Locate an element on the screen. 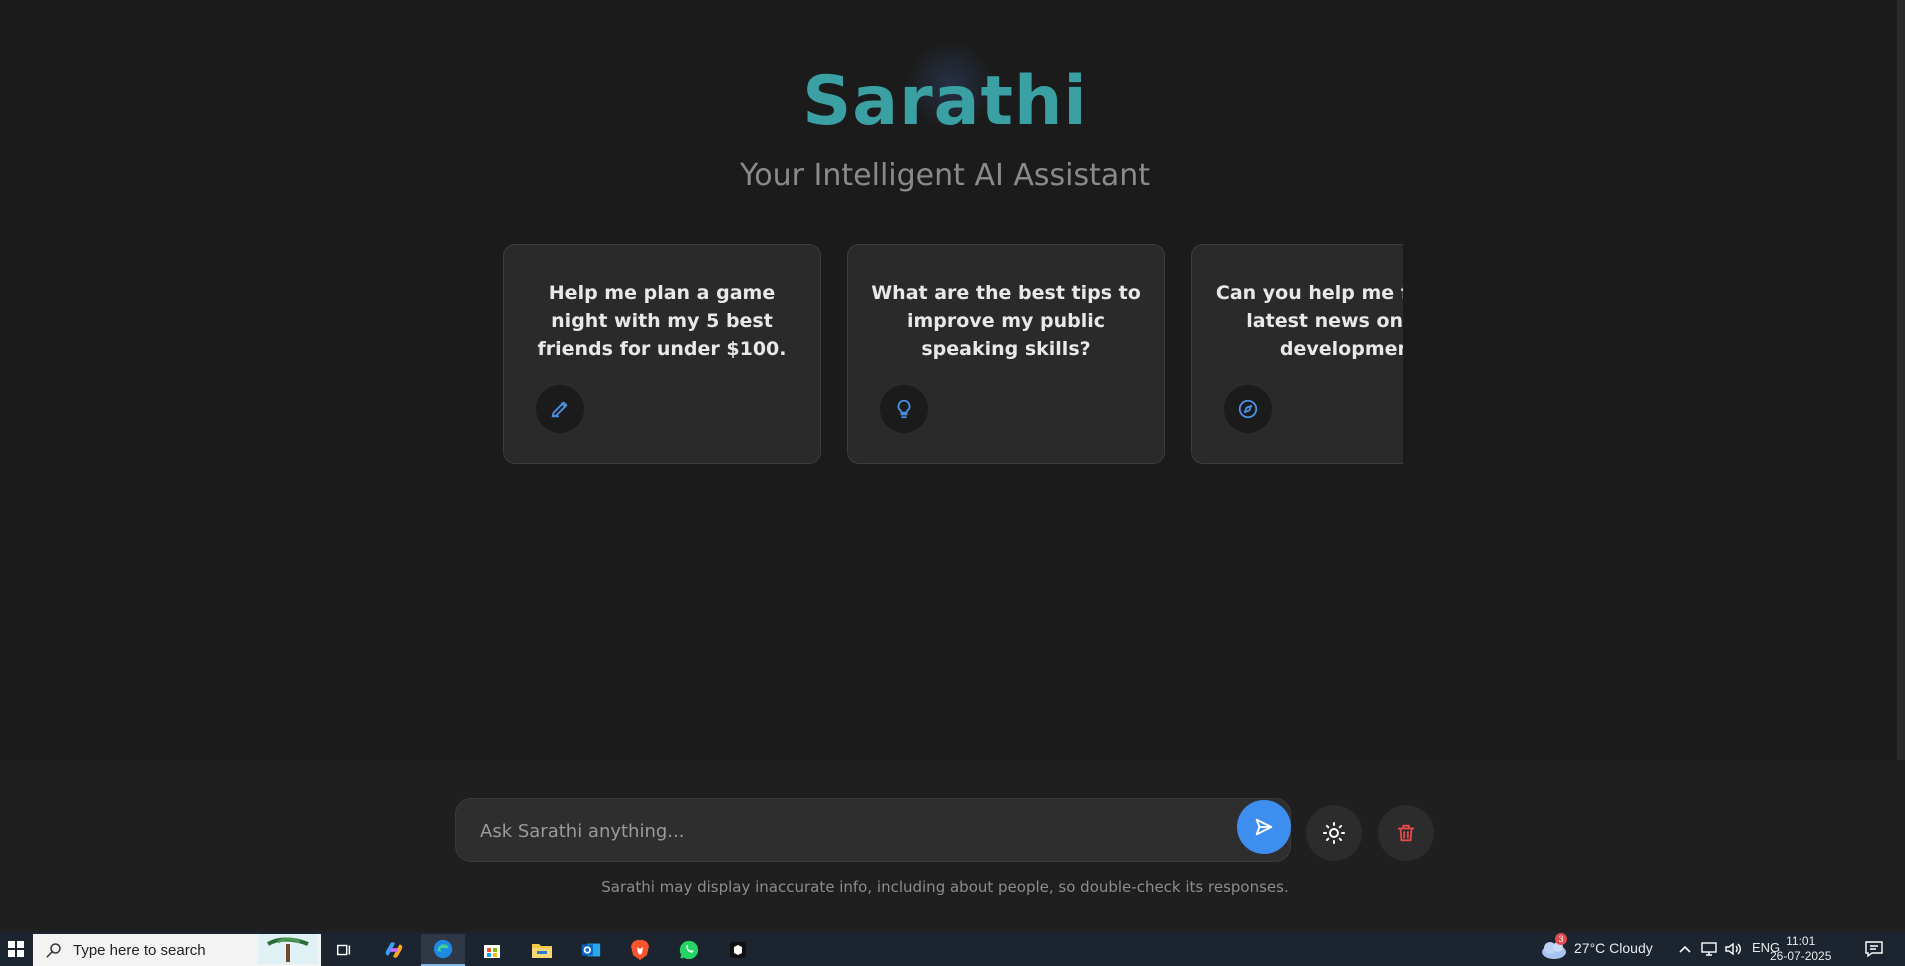  sun-icon is located at coordinates (1334, 833).